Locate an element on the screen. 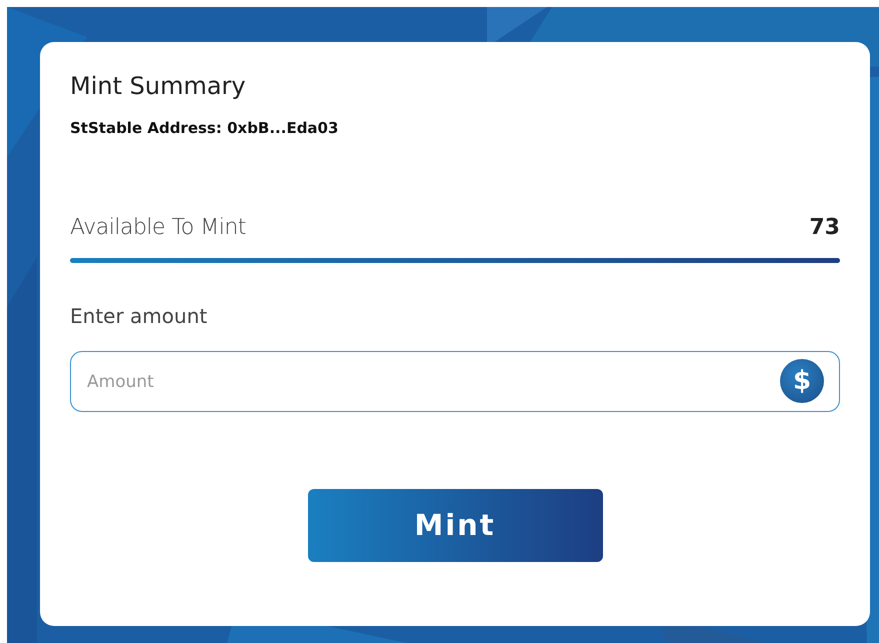 Image resolution: width=879 pixels, height=643 pixels. mint-button: Mint is located at coordinates (455, 525).